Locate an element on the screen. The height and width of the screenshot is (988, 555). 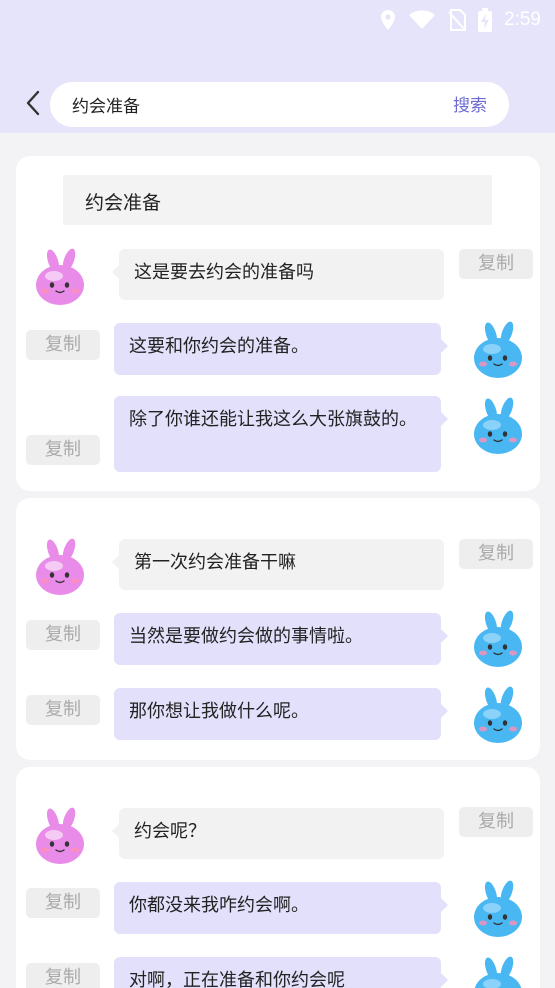
user-message: 这要和你约会的准备。 is located at coordinates (281, 349).